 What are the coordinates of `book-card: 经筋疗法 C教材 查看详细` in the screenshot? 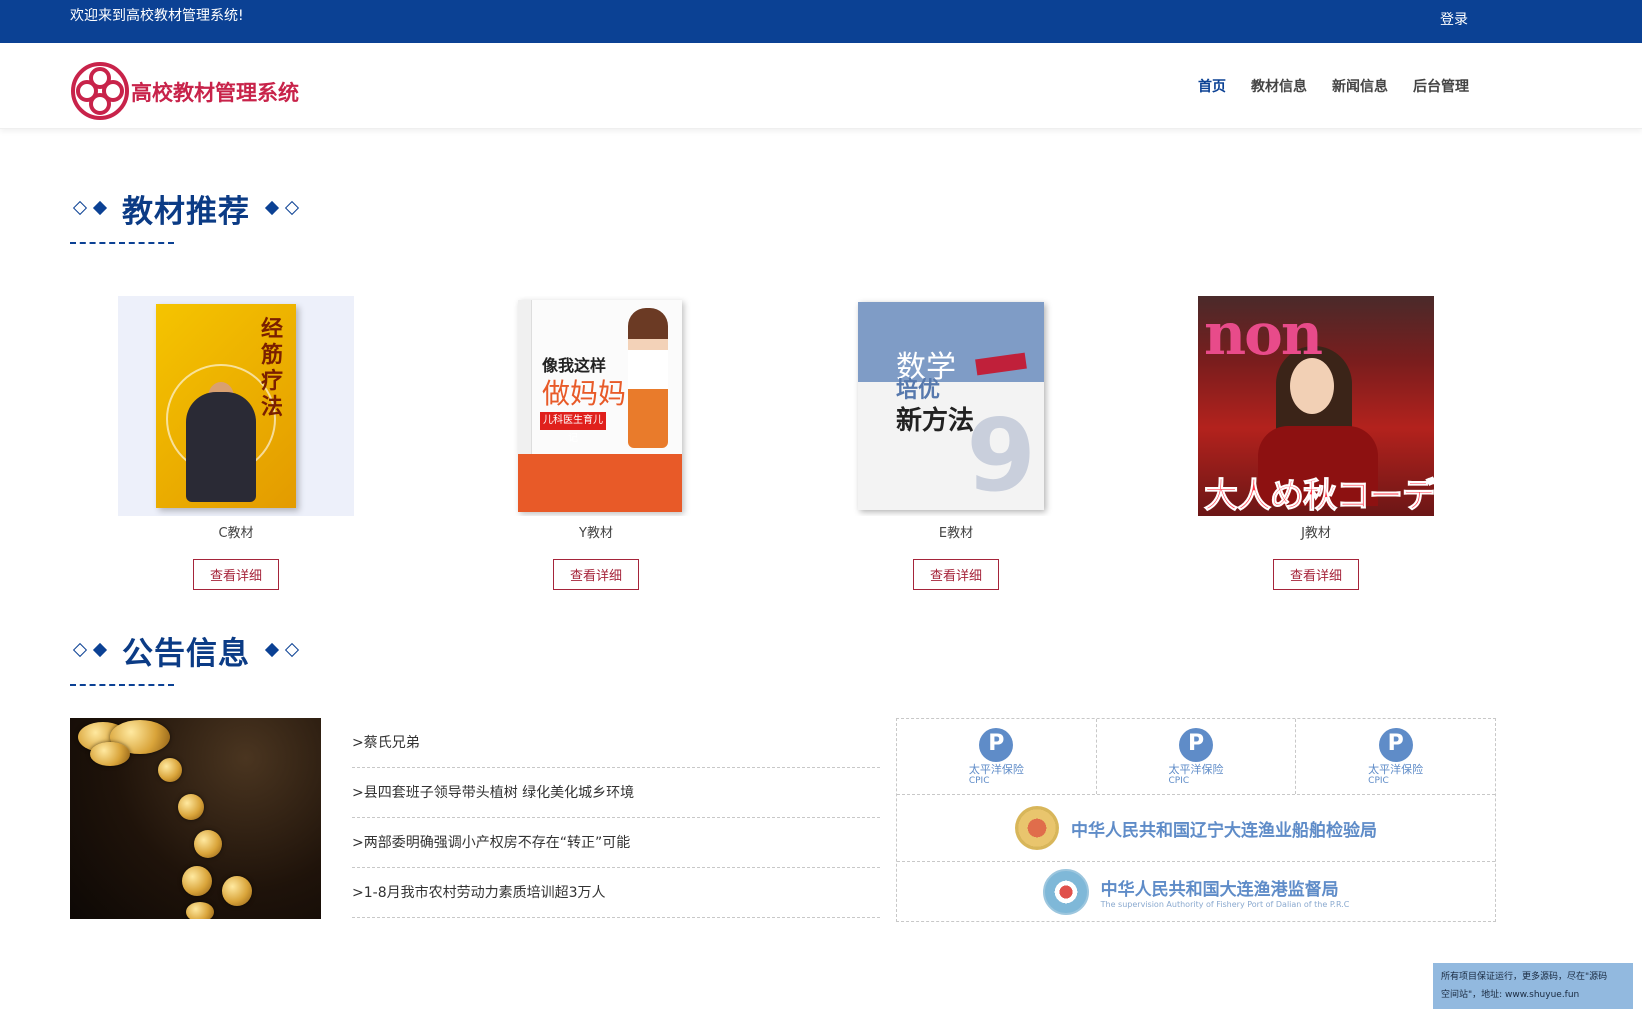 It's located at (236, 443).